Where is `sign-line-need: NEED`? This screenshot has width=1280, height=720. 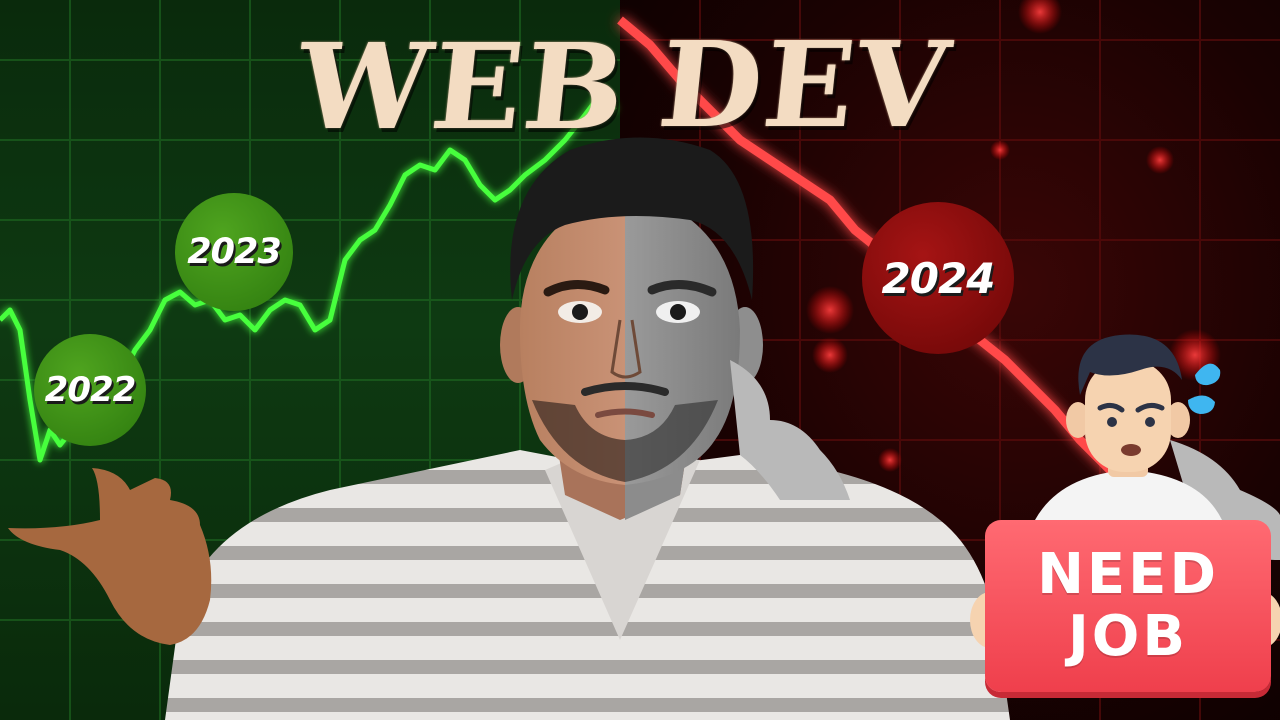 sign-line-need: NEED is located at coordinates (1128, 574).